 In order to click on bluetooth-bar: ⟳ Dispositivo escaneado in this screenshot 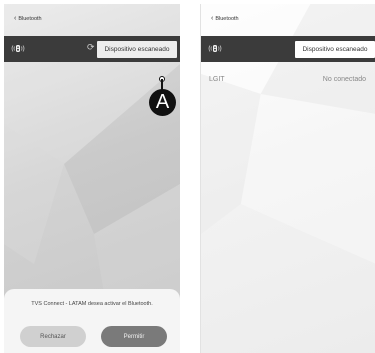, I will do `click(92, 49)`.